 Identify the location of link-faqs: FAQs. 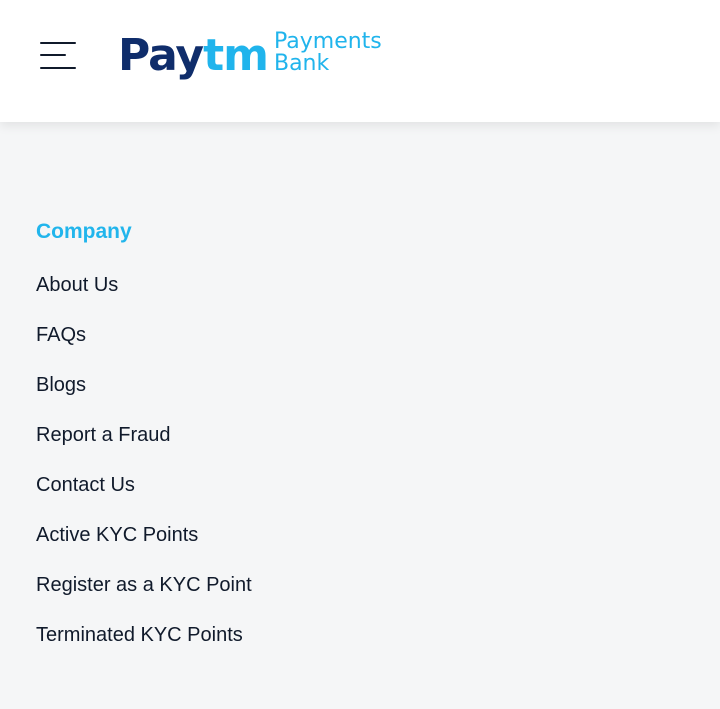
(144, 345).